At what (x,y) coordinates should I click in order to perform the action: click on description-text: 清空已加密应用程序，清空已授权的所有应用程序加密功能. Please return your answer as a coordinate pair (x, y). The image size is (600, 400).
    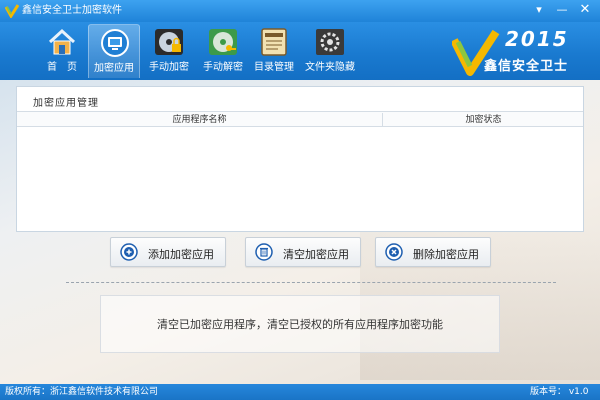
    Looking at the image, I should click on (300, 324).